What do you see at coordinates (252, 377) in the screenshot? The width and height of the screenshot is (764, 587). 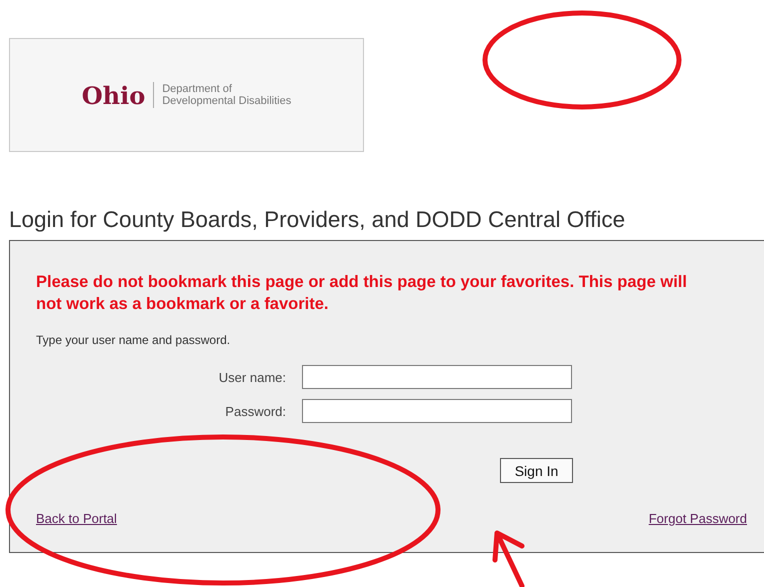 I see `field-label: User name:` at bounding box center [252, 377].